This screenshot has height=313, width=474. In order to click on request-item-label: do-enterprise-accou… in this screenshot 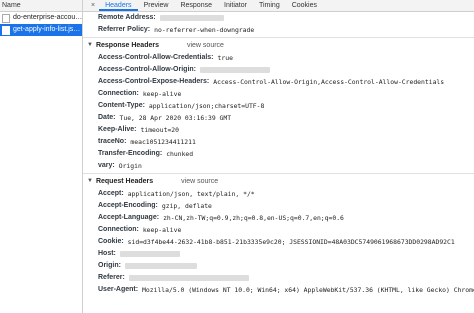, I will do `click(47, 17)`.